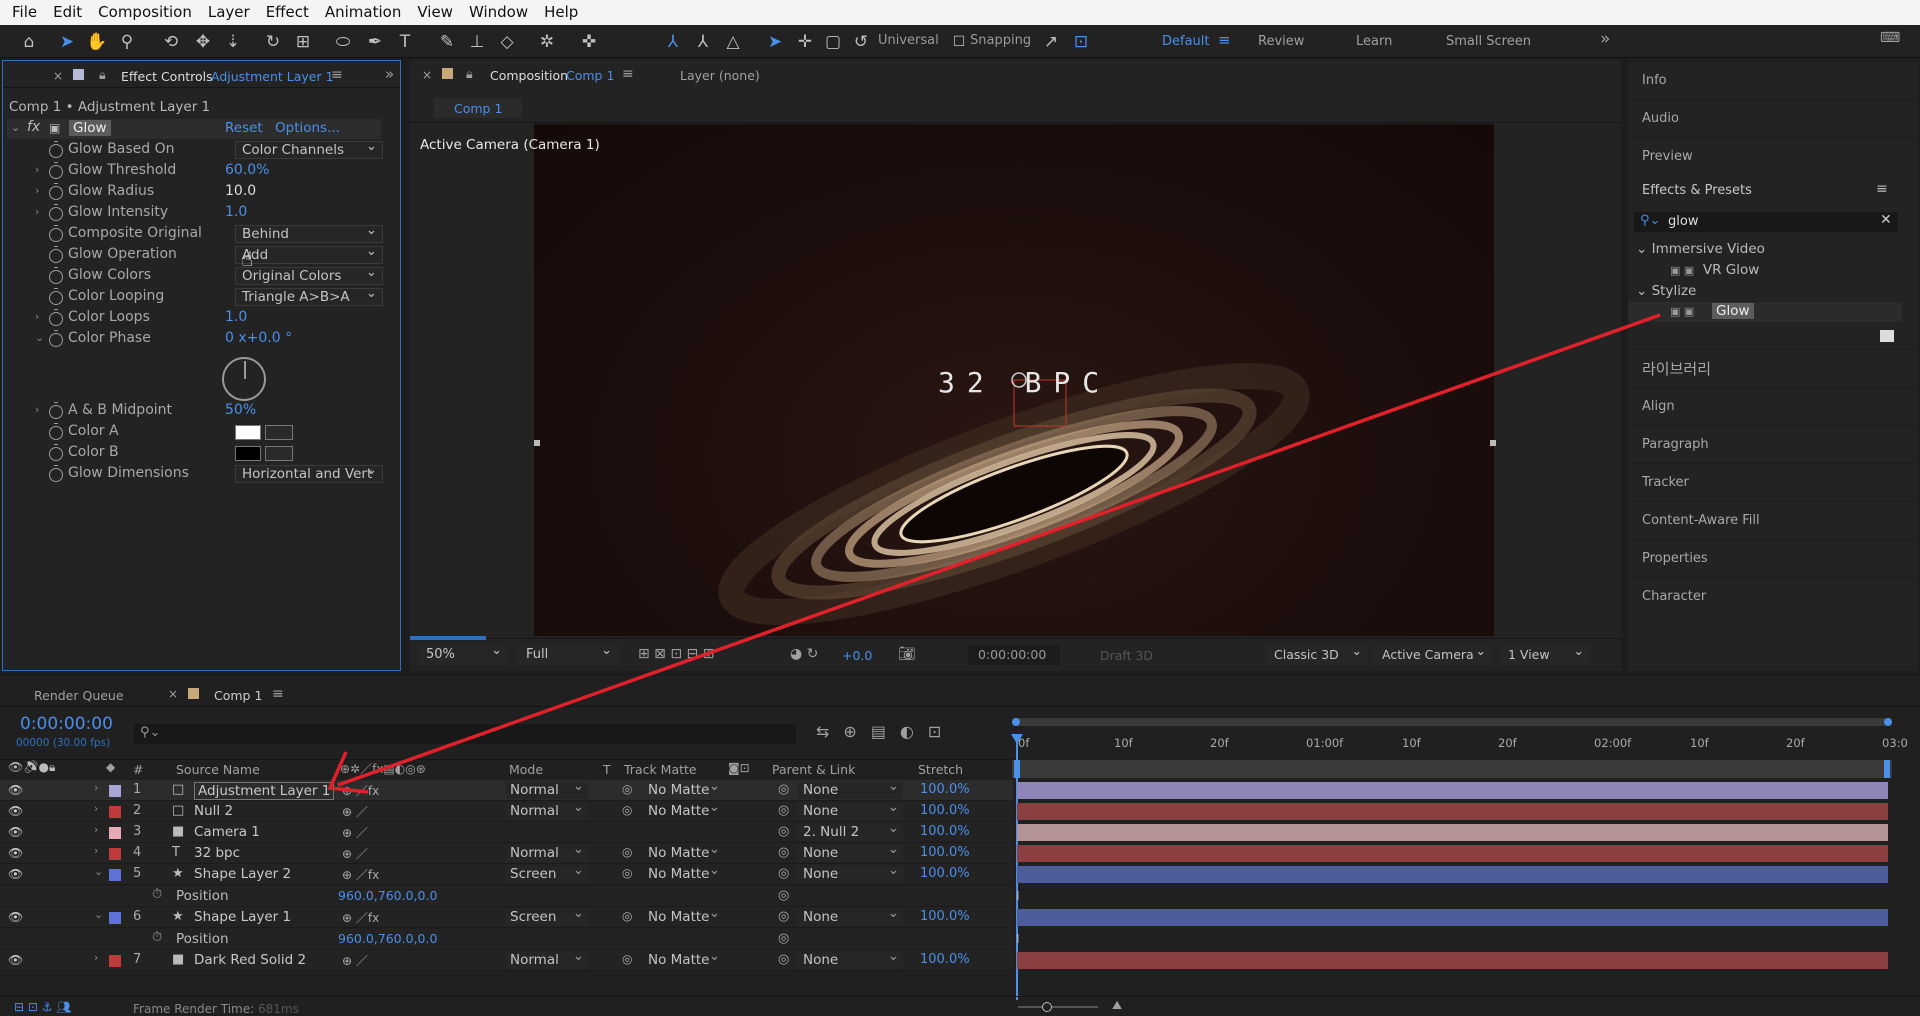 The width and height of the screenshot is (1920, 1016). I want to click on effect-prop-color-looping: Color Looping Triangle A>B>A, so click(206, 298).